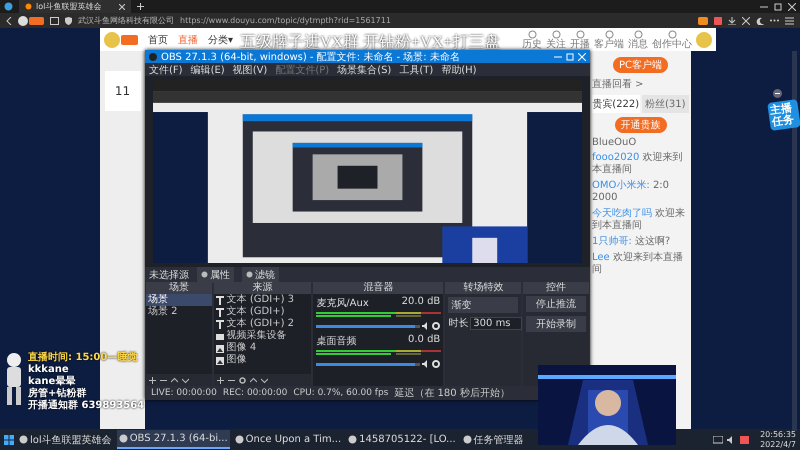  What do you see at coordinates (75, 6) in the screenshot?
I see `browser-tab: lol斗鱼联盟英雄会` at bounding box center [75, 6].